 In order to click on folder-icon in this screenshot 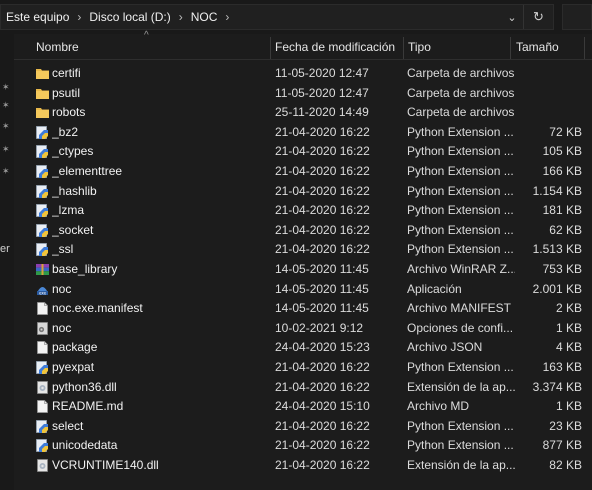, I will do `click(42, 73)`.